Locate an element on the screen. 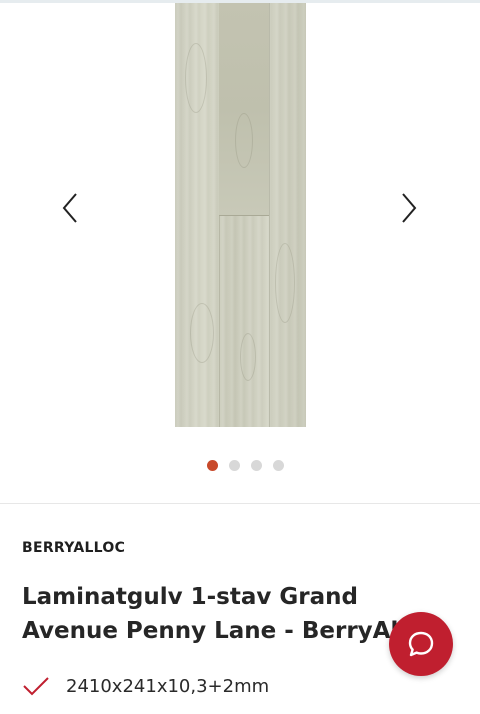 The width and height of the screenshot is (480, 714). plank-seam is located at coordinates (269, 215).